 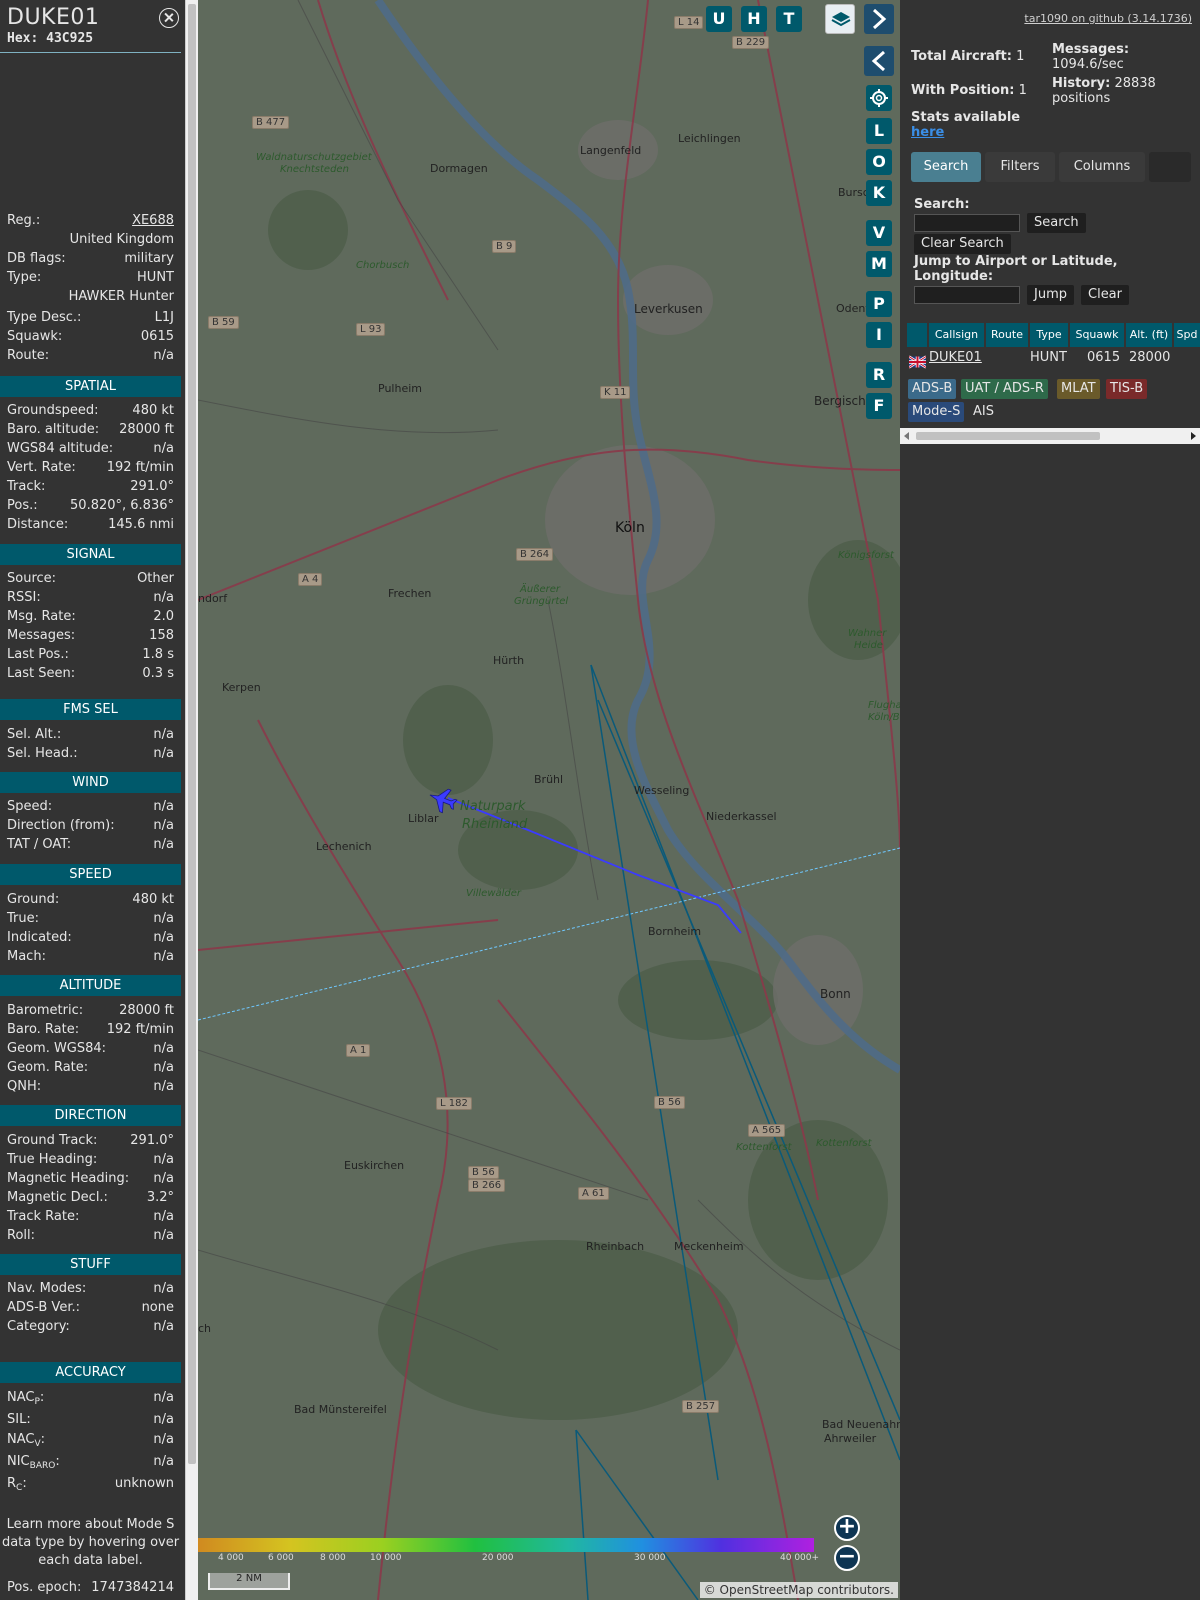 I want to click on collapse-left-button, so click(x=879, y=61).